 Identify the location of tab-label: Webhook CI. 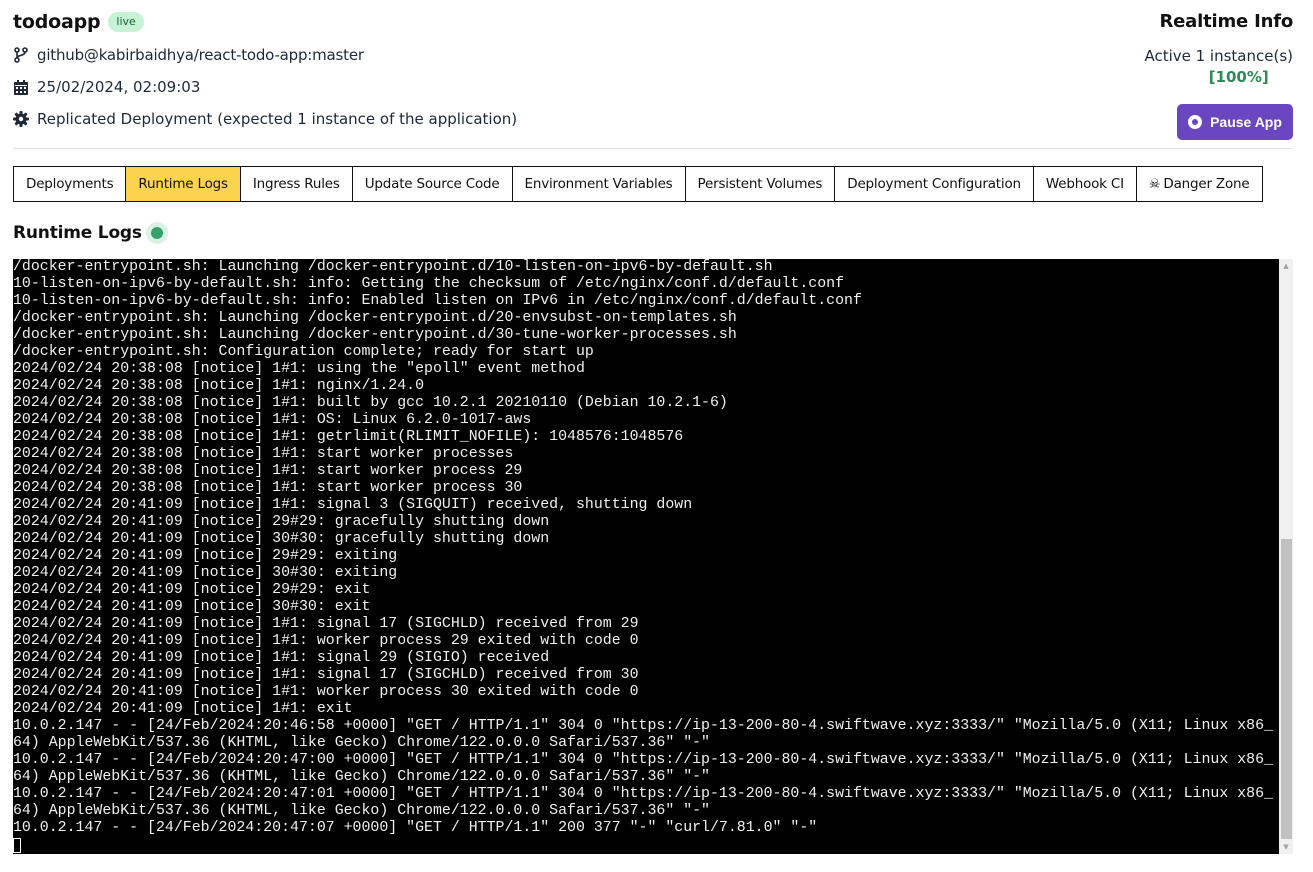
(1084, 184).